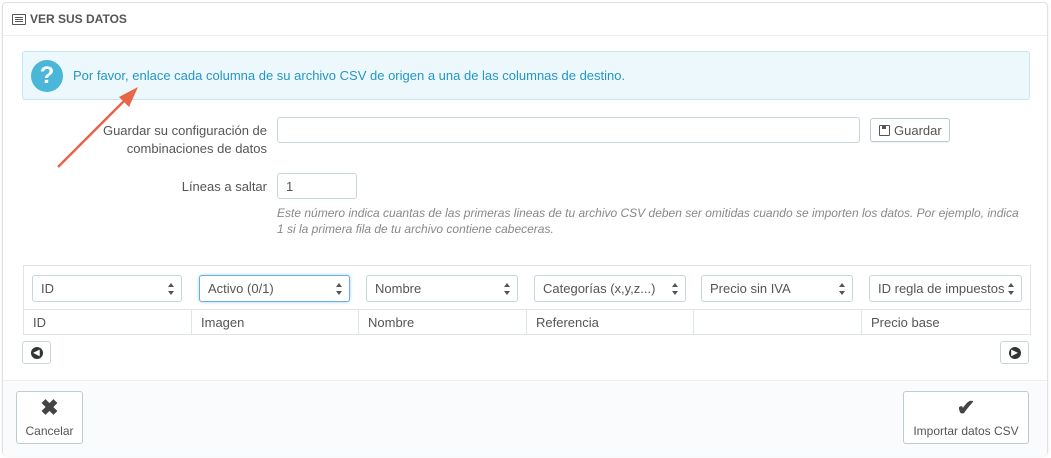 The width and height of the screenshot is (1051, 458). What do you see at coordinates (19, 19) in the screenshot?
I see `list-icon` at bounding box center [19, 19].